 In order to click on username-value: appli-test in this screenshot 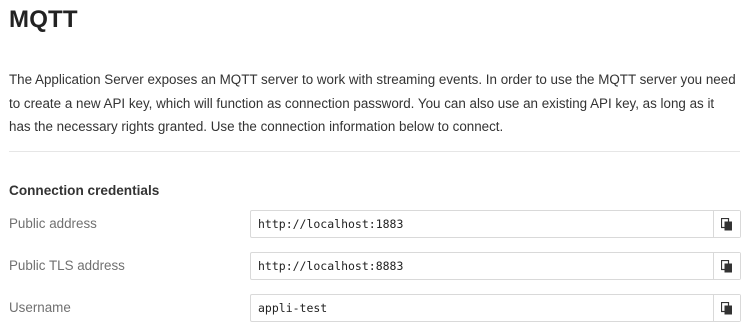, I will do `click(292, 308)`.